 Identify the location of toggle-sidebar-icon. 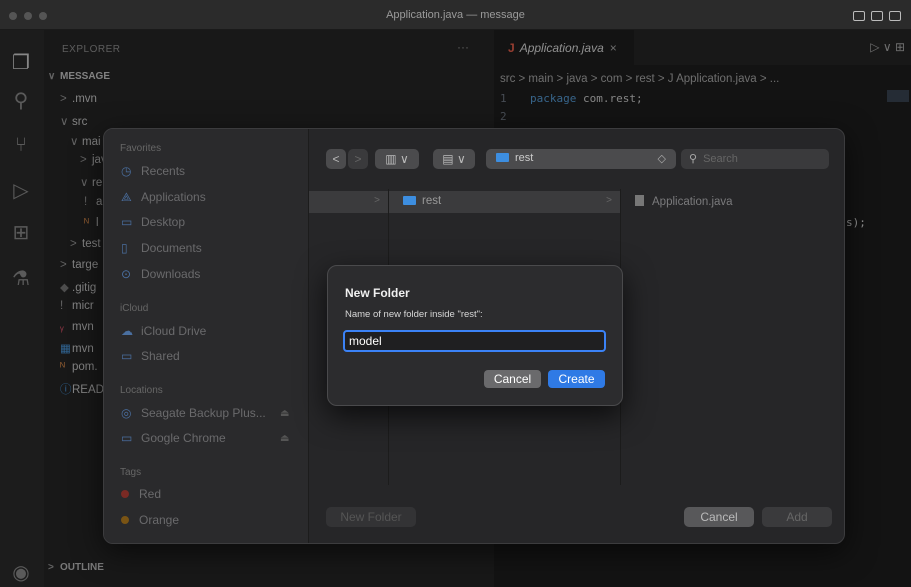
(859, 16).